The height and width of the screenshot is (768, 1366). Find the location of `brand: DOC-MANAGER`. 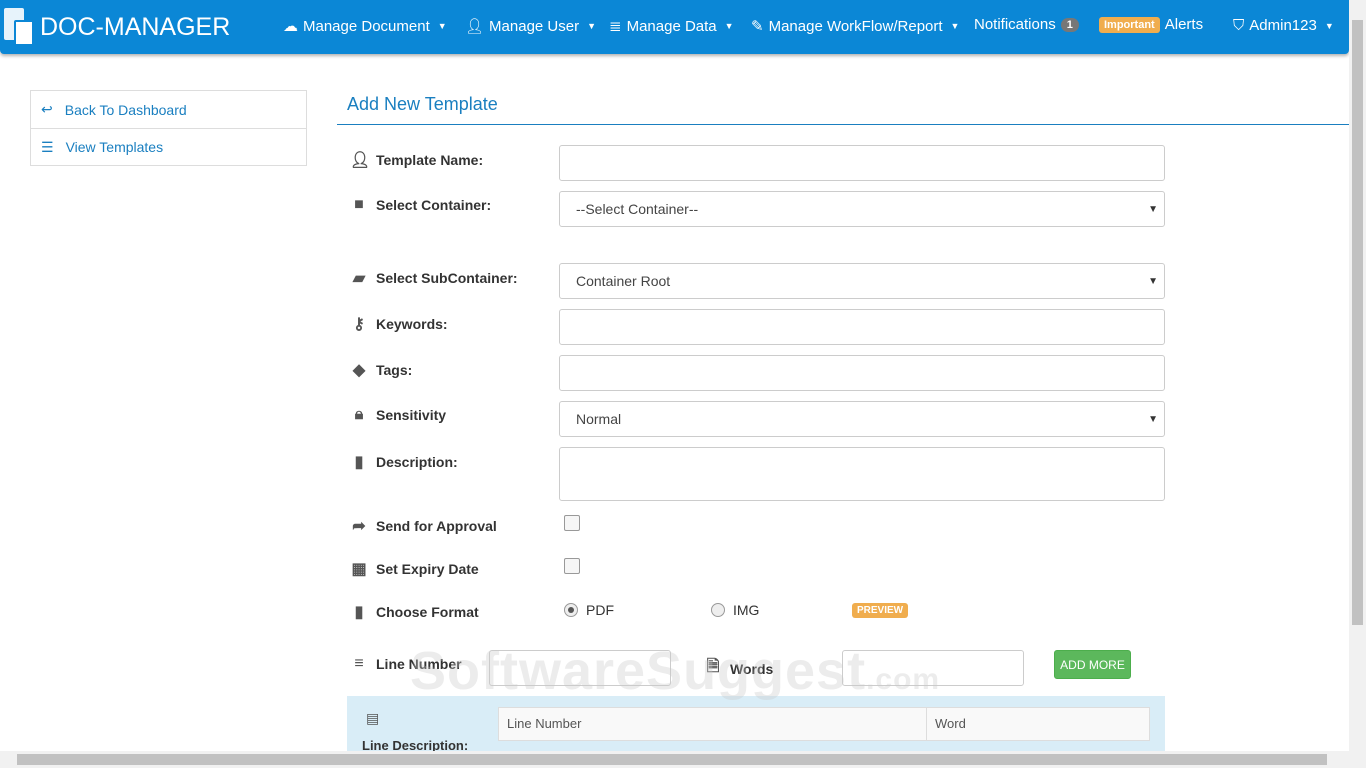

brand: DOC-MANAGER is located at coordinates (117, 27).